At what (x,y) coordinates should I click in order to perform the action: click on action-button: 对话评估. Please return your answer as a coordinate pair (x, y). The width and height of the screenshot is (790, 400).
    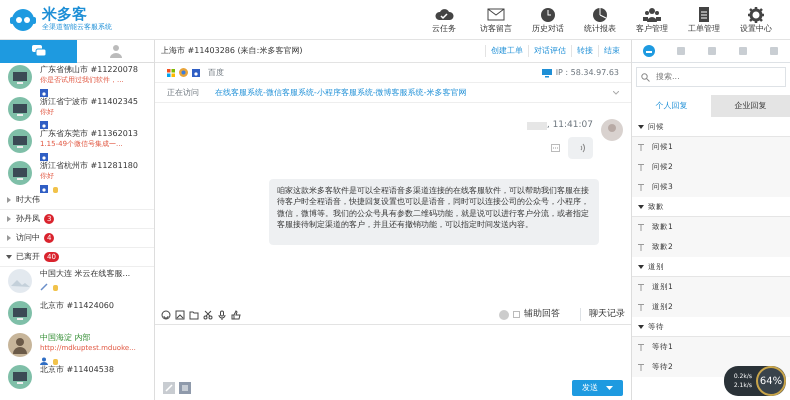
    Looking at the image, I should click on (549, 51).